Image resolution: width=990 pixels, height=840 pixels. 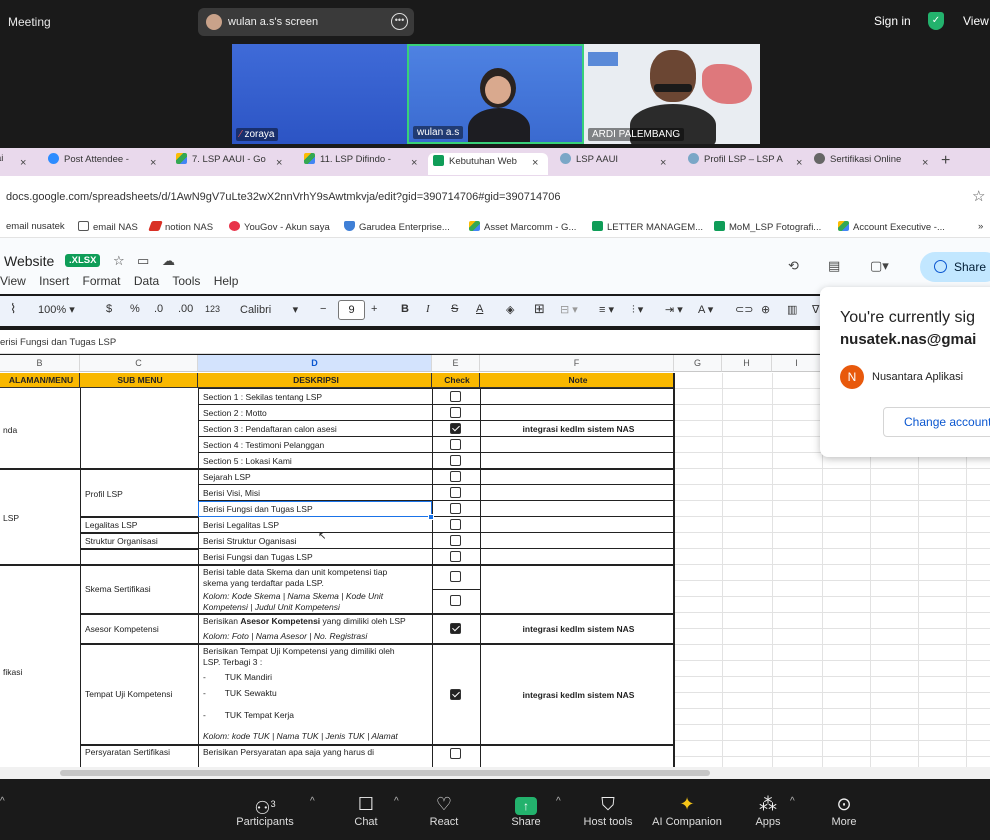 What do you see at coordinates (765, 309) in the screenshot?
I see `comment-icon: ⊕` at bounding box center [765, 309].